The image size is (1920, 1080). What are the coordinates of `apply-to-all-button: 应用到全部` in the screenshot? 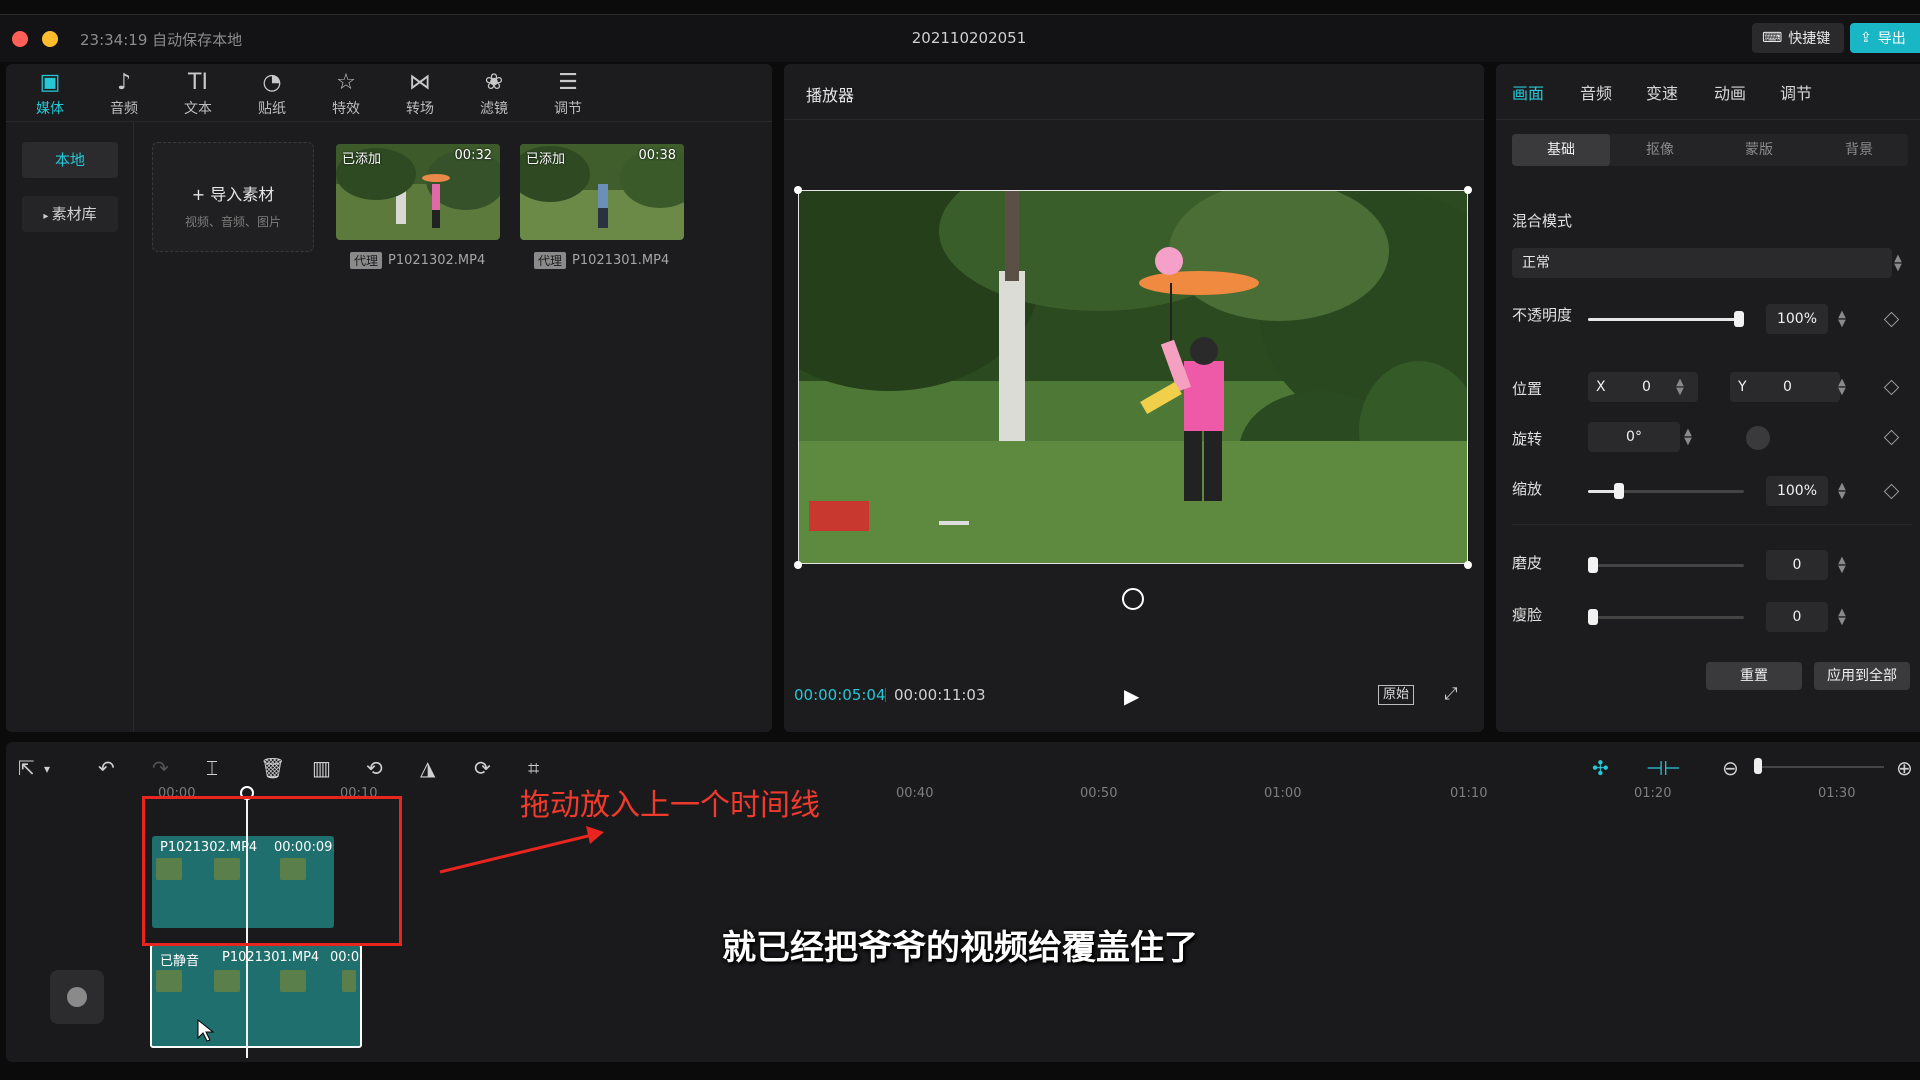 It's located at (1862, 676).